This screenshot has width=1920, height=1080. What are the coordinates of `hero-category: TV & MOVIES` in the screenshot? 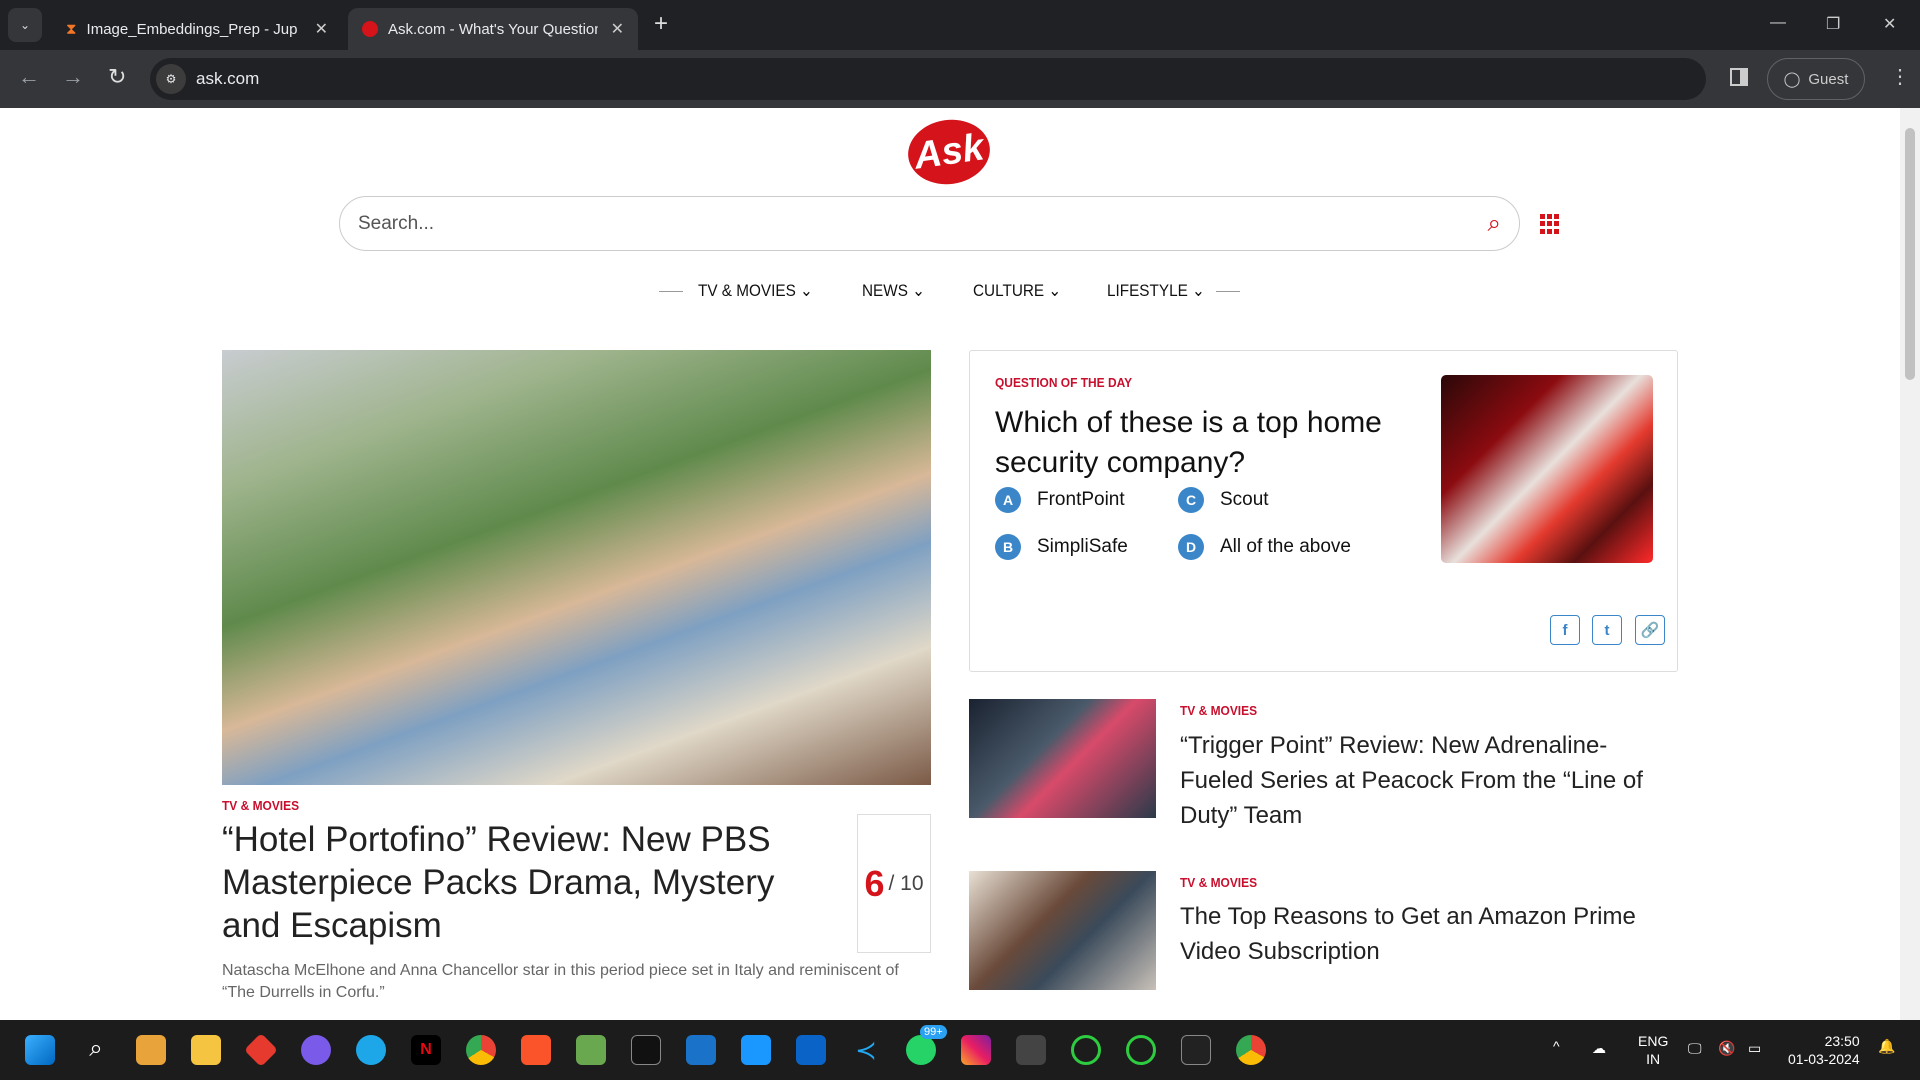 It's located at (260, 805).